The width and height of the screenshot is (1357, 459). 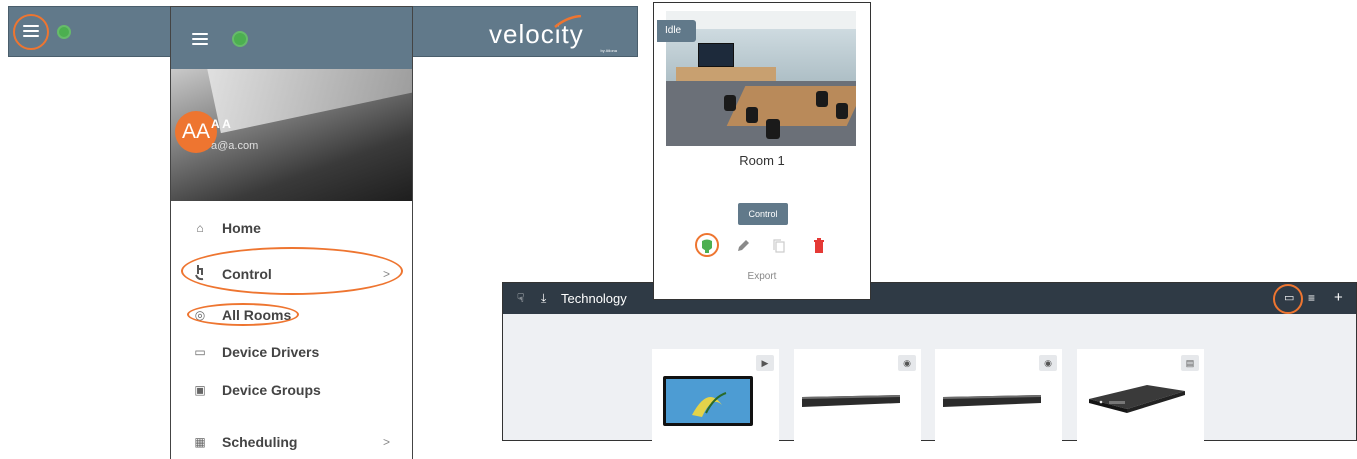 I want to click on device-card: ▤, so click(x=1140, y=395).